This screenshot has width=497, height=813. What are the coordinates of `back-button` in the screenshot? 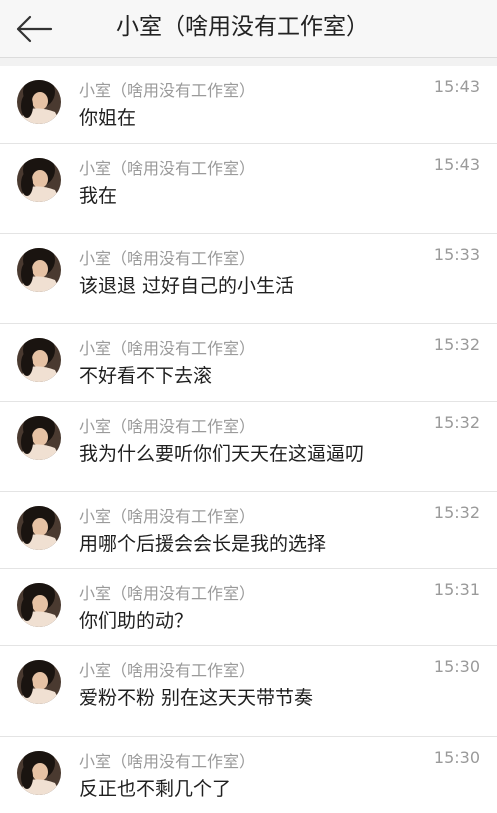 It's located at (34, 29).